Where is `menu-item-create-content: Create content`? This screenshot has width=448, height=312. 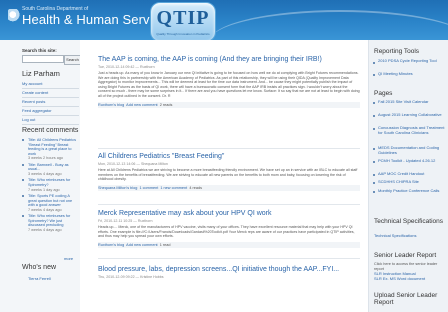 menu-item-create-content: Create content is located at coordinates (50, 93).